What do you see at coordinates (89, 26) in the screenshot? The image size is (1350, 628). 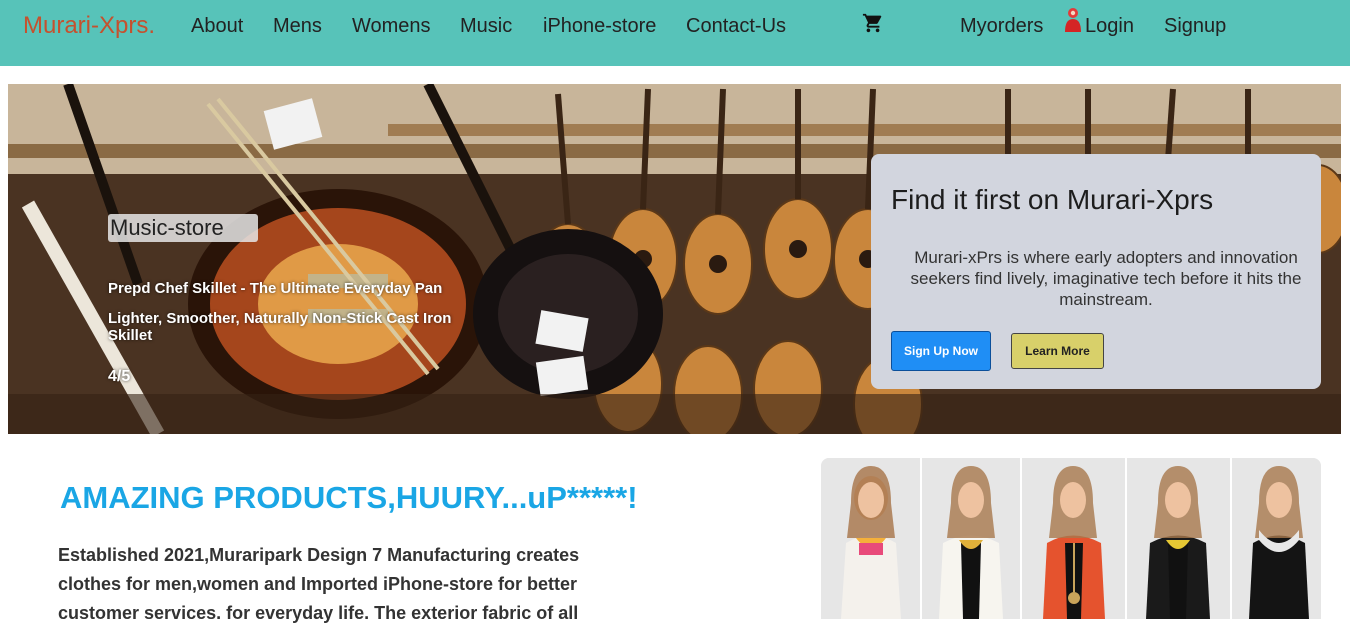 I see `brand-logo: Murari-Xprs.` at bounding box center [89, 26].